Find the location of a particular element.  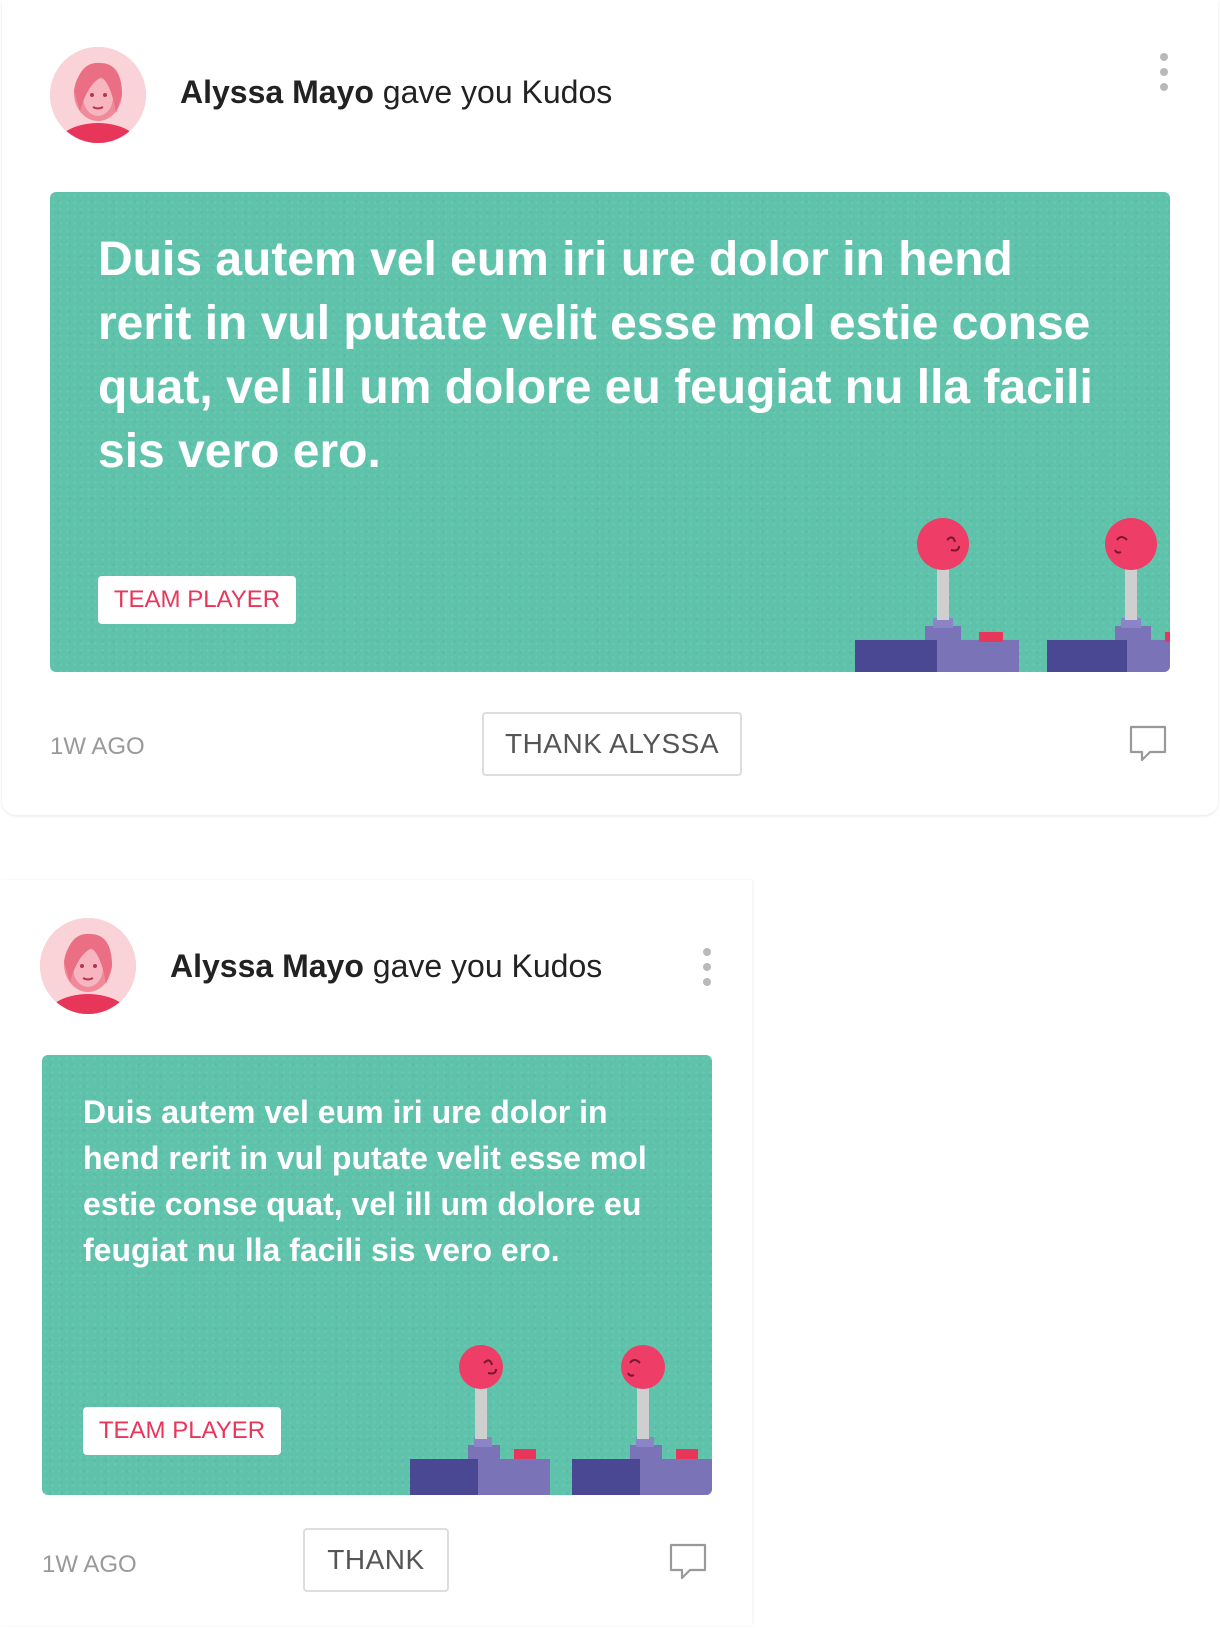

thank-button: THANK is located at coordinates (376, 1560).